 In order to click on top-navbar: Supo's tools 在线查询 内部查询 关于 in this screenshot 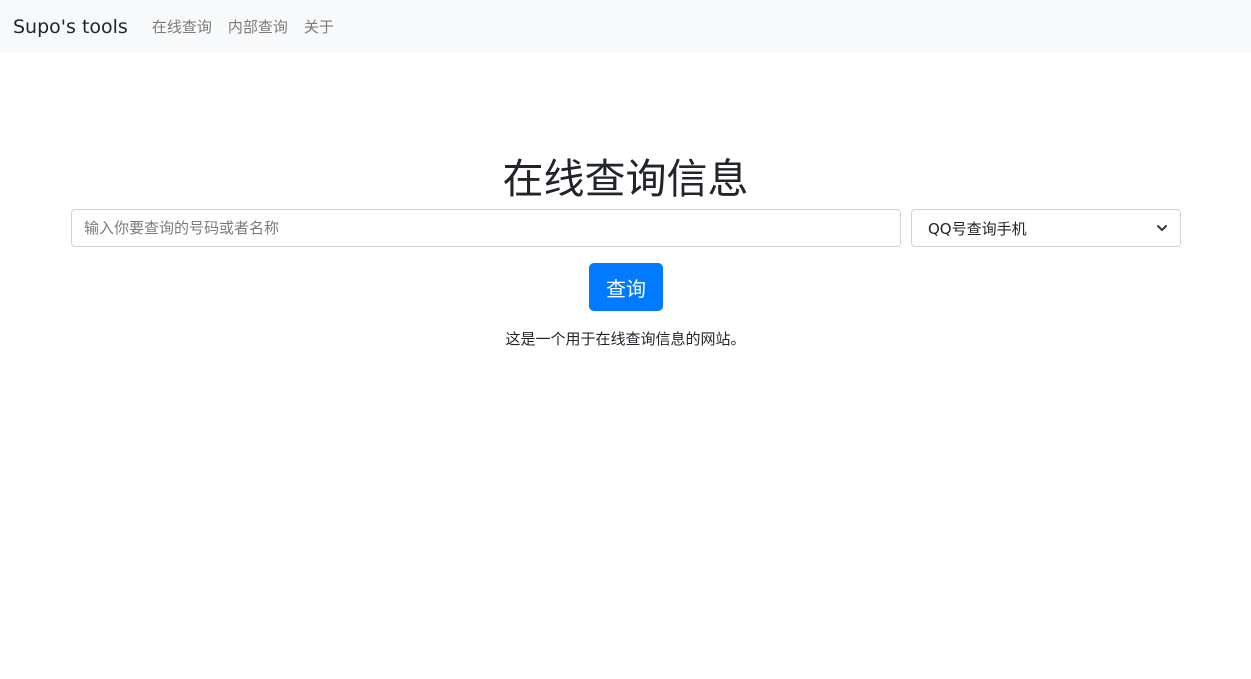, I will do `click(625, 26)`.